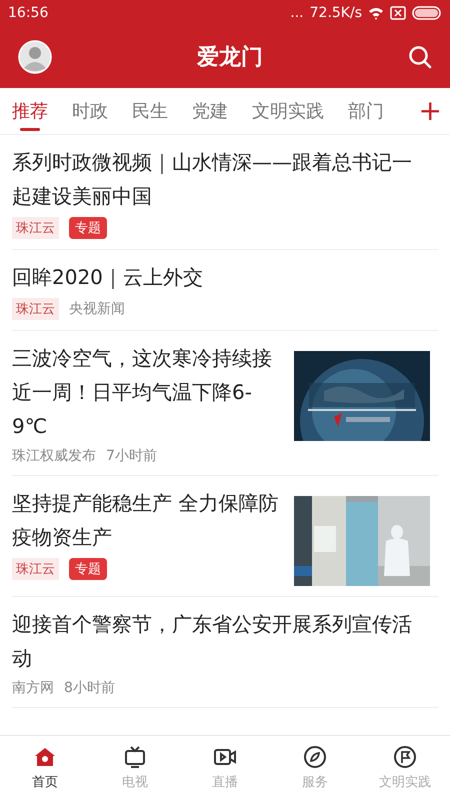 Image resolution: width=450 pixels, height=800 pixels. Describe the element at coordinates (97, 309) in the screenshot. I see `article-meta: 央视新闻` at that location.